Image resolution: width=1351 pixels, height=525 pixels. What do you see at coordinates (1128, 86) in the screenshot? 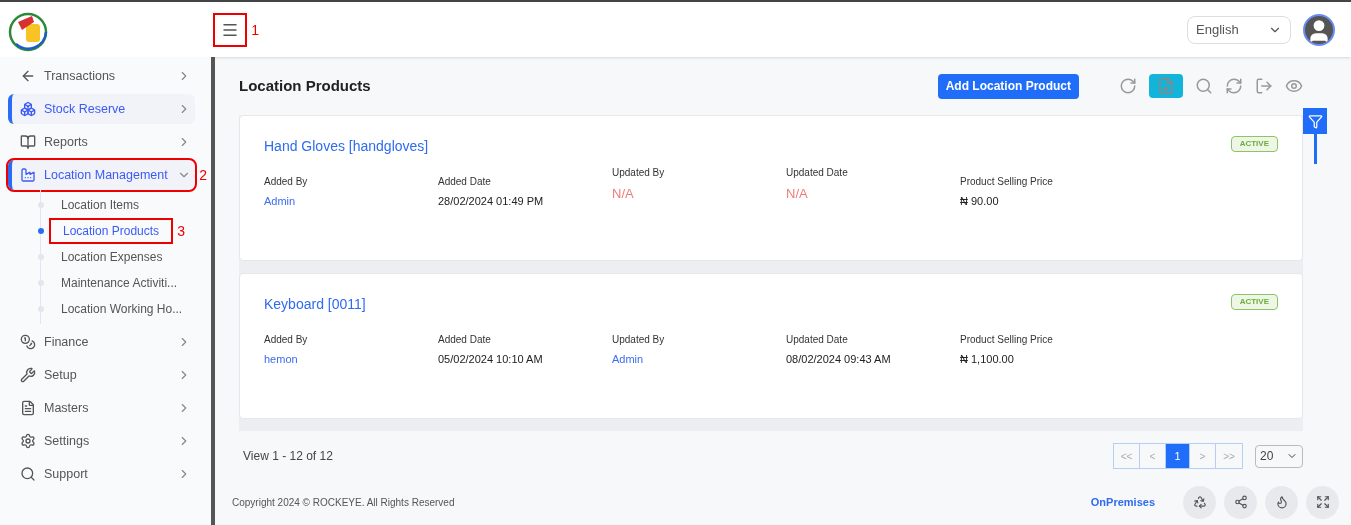
I see `reload-icon` at bounding box center [1128, 86].